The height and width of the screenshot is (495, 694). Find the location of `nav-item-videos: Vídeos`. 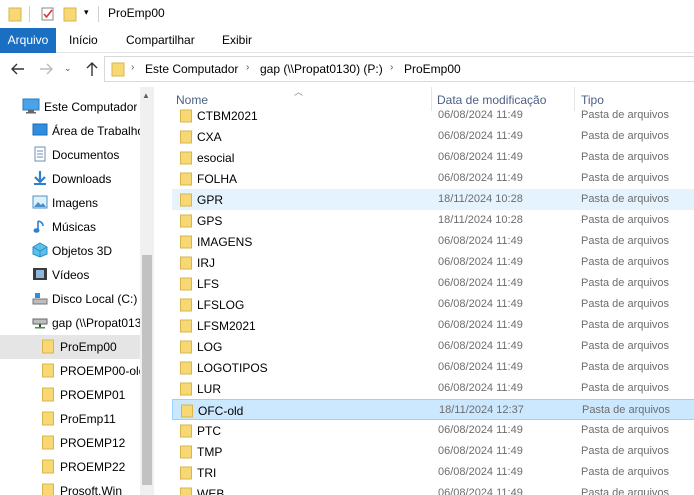

nav-item-videos: Vídeos is located at coordinates (70, 275).